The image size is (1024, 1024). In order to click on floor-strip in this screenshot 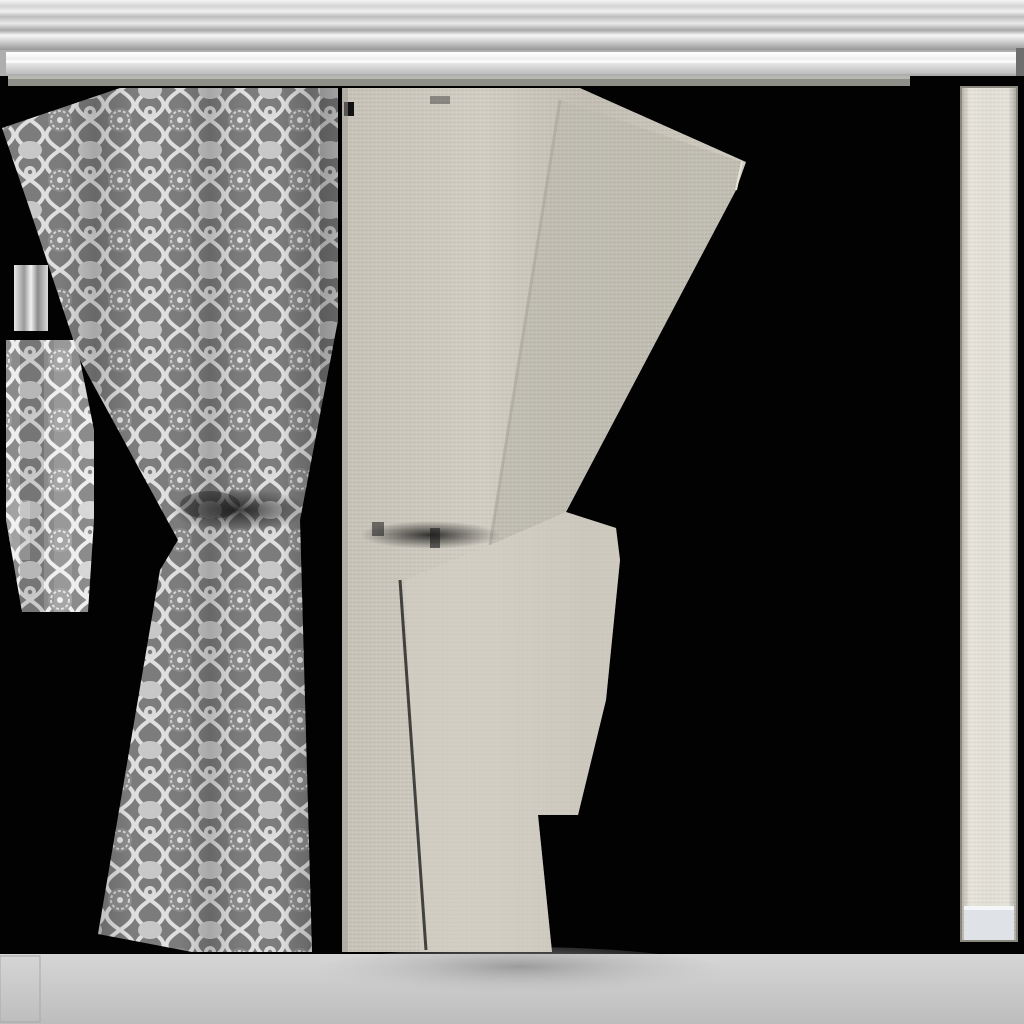, I will do `click(512, 985)`.